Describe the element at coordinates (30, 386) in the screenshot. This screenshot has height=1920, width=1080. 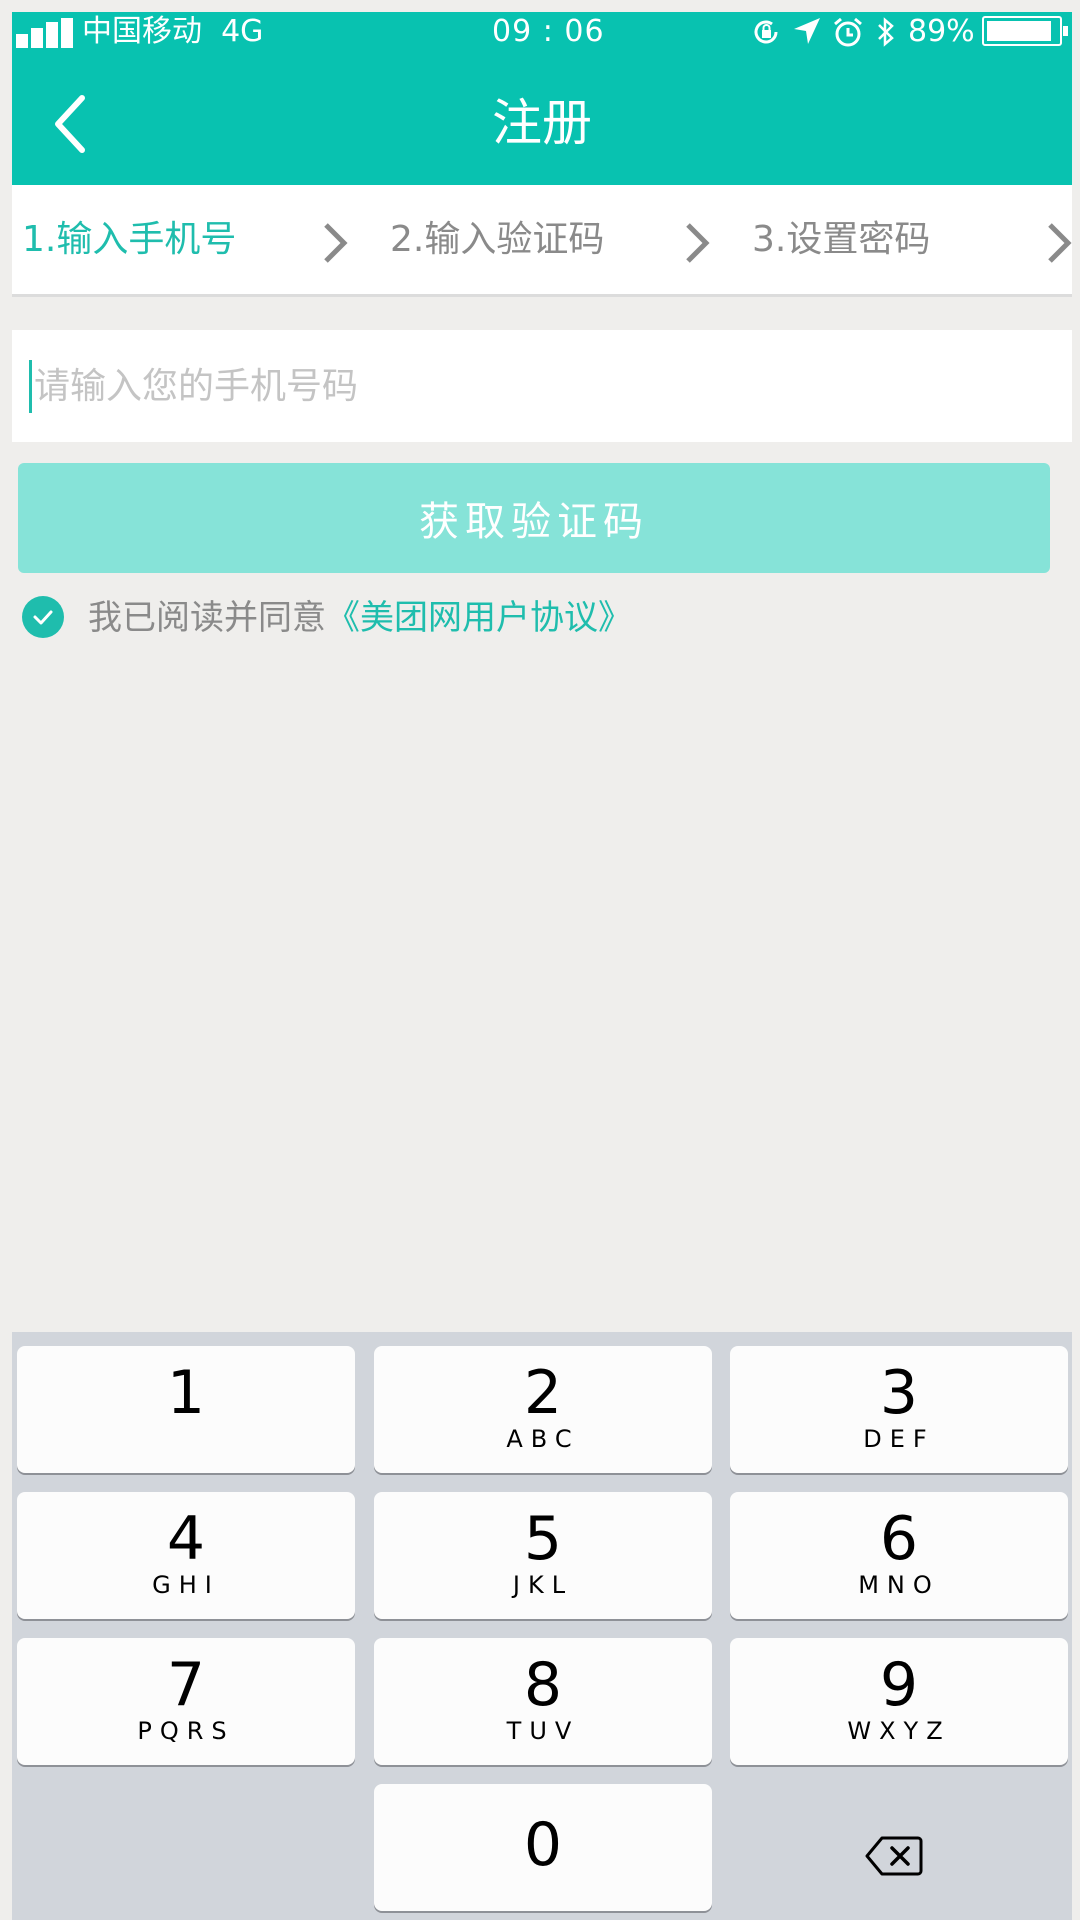
I see `text-caret` at that location.